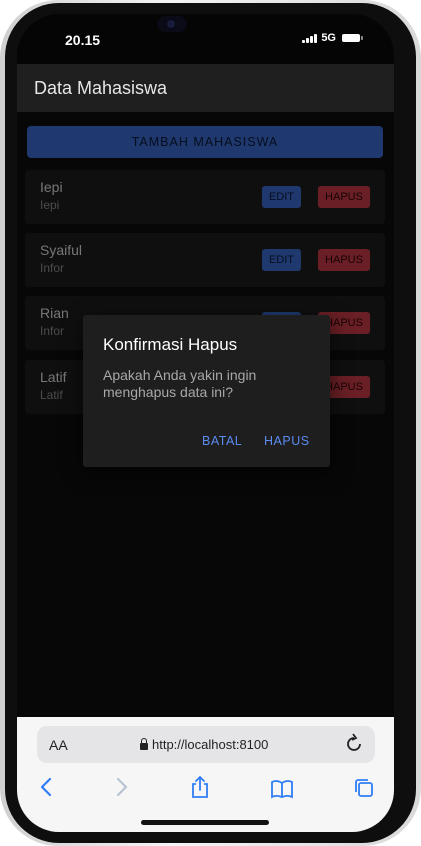  Describe the element at coordinates (282, 789) in the screenshot. I see `bookmarks-icon` at that location.